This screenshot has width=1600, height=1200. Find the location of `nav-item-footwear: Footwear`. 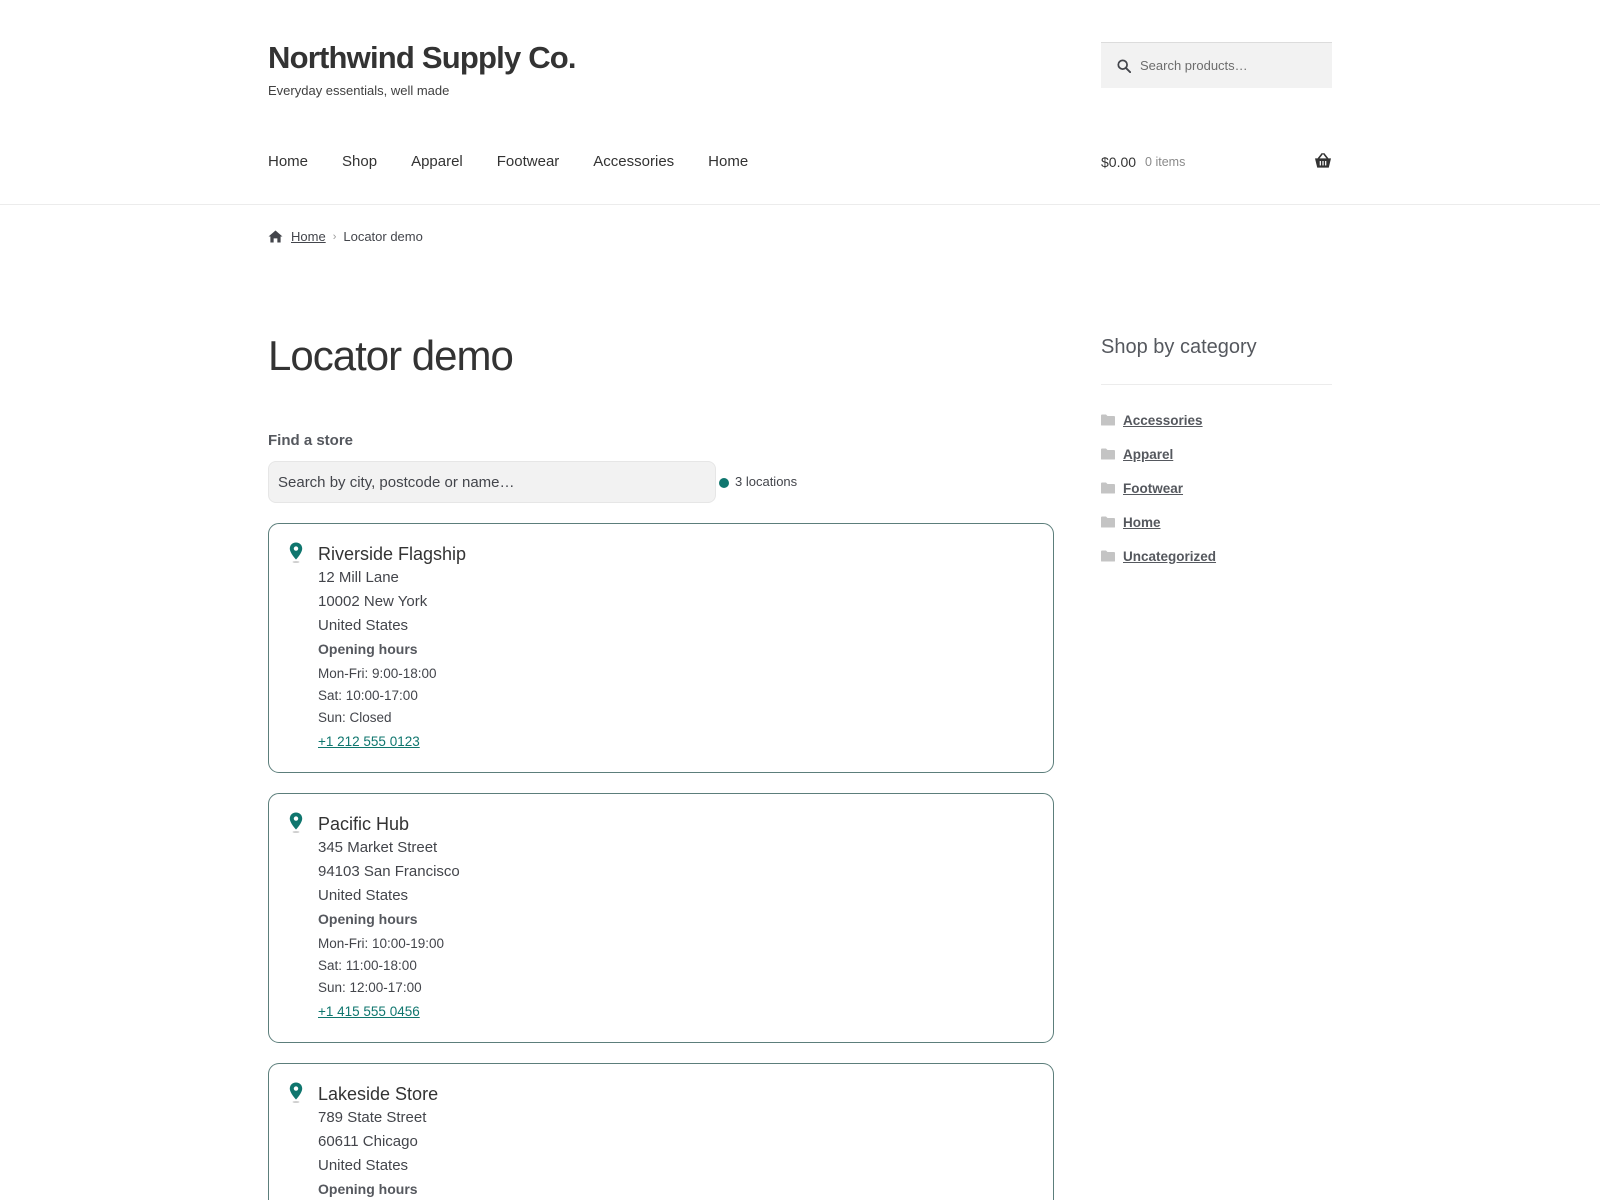

nav-item-footwear: Footwear is located at coordinates (528, 161).